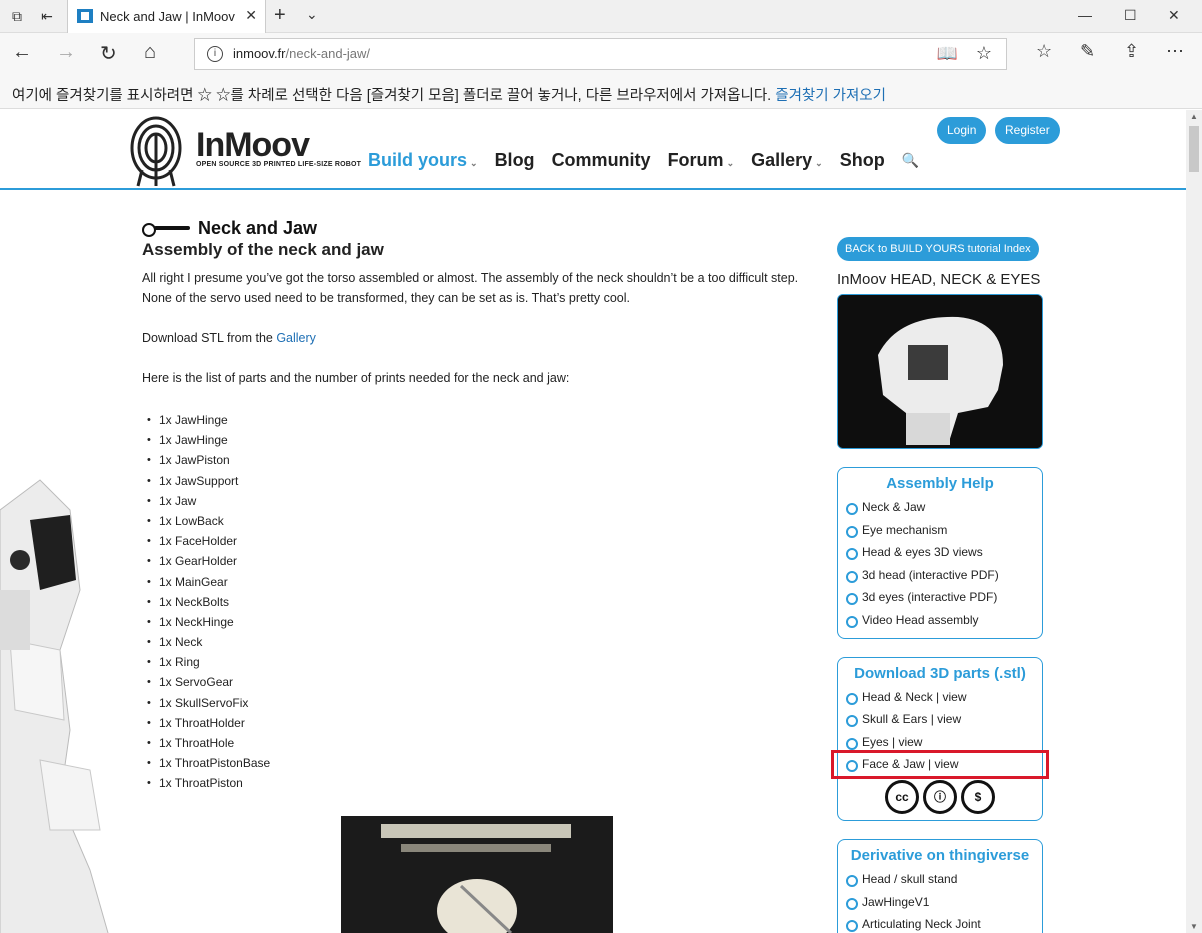 The width and height of the screenshot is (1202, 933). Describe the element at coordinates (1027, 130) in the screenshot. I see `register-button: Register` at that location.